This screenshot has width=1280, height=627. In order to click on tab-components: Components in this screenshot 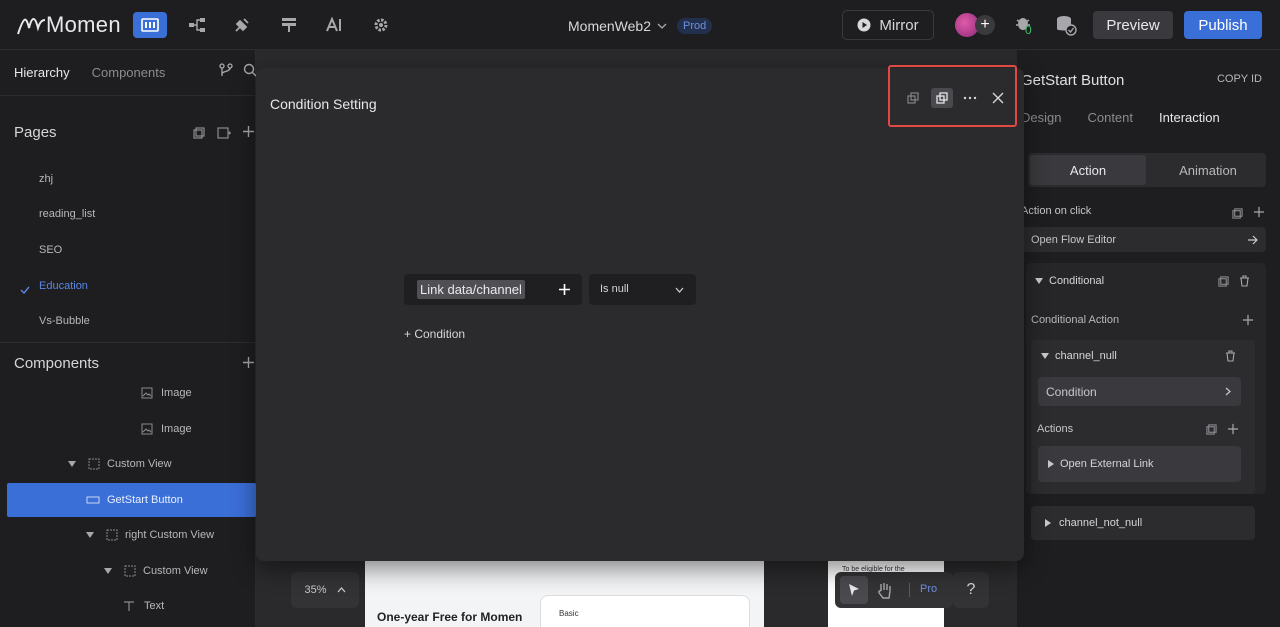, I will do `click(129, 72)`.